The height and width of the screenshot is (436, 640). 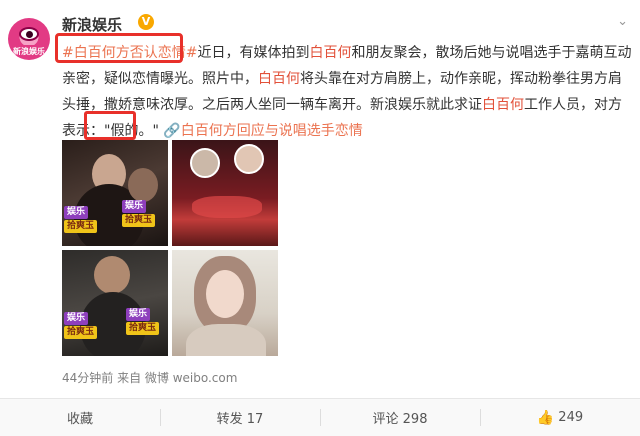 I want to click on favorite-button: 收藏, so click(x=80, y=417).